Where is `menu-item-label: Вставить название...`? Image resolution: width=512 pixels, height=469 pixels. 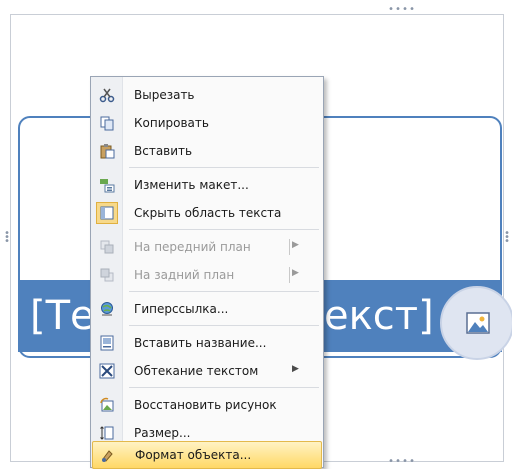 menu-item-label: Вставить название... is located at coordinates (200, 343).